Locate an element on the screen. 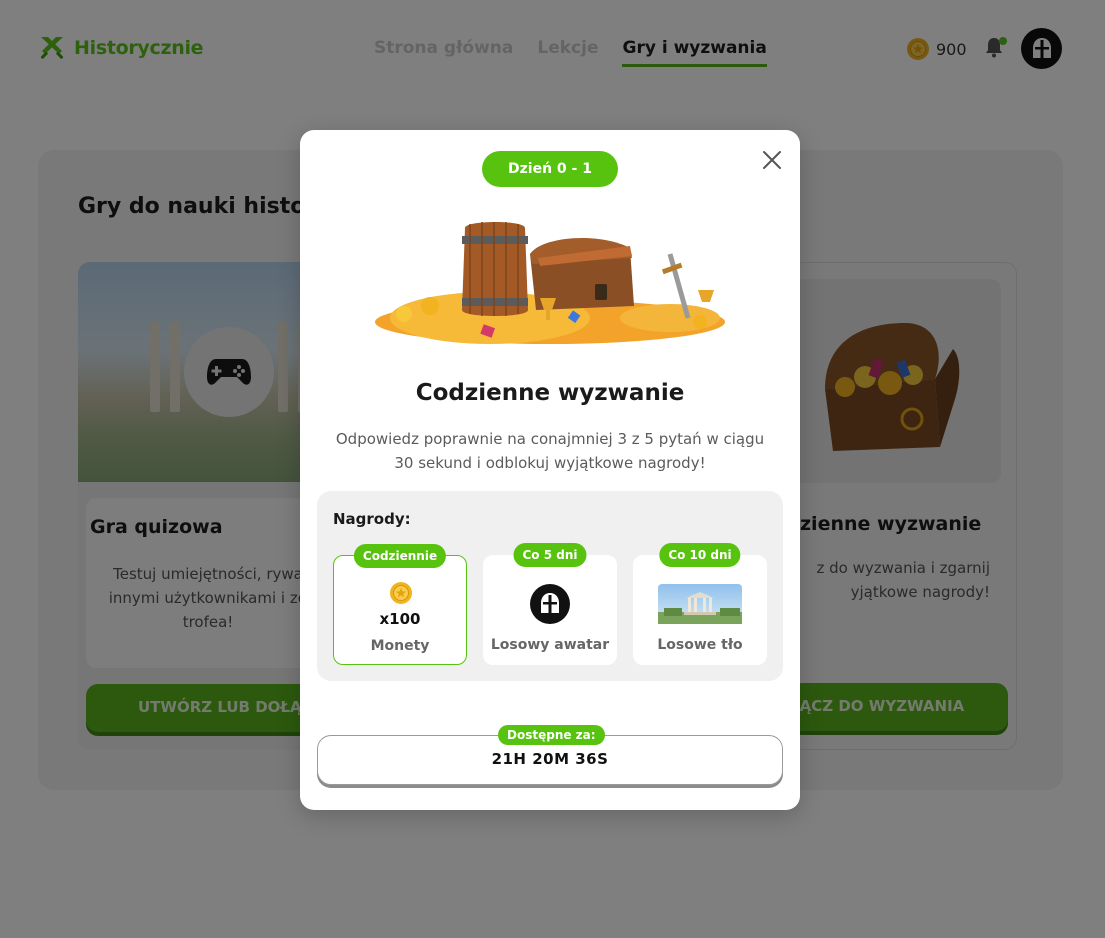 Image resolution: width=1105 pixels, height=938 pixels. reward-frequency-badge: Codziennie is located at coordinates (400, 556).